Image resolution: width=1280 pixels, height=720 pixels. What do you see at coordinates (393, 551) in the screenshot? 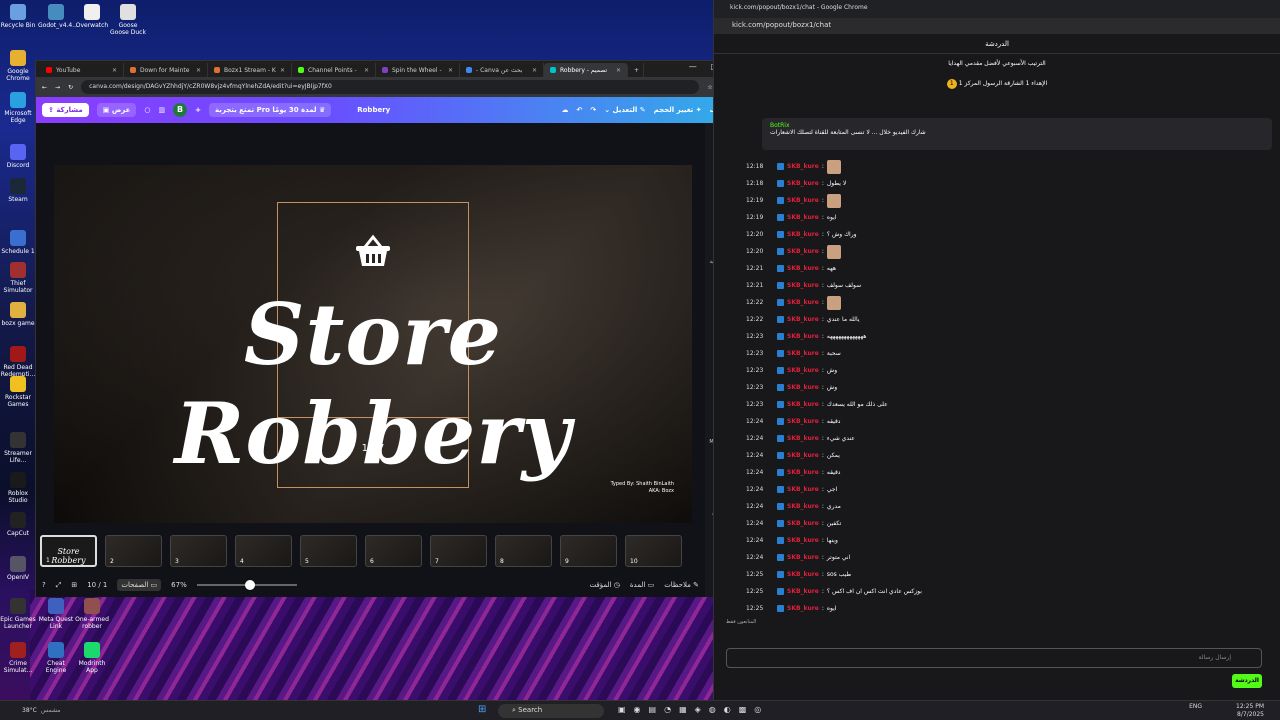
I see `page-thumbnail: 6` at bounding box center [393, 551].